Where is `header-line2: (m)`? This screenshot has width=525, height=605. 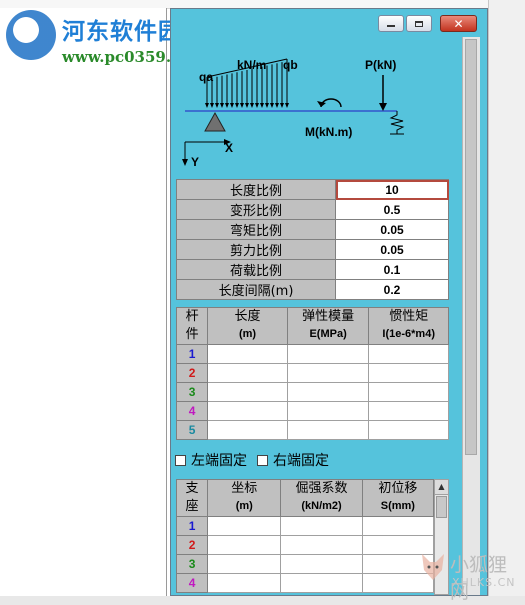
header-line2: (m) is located at coordinates (244, 506).